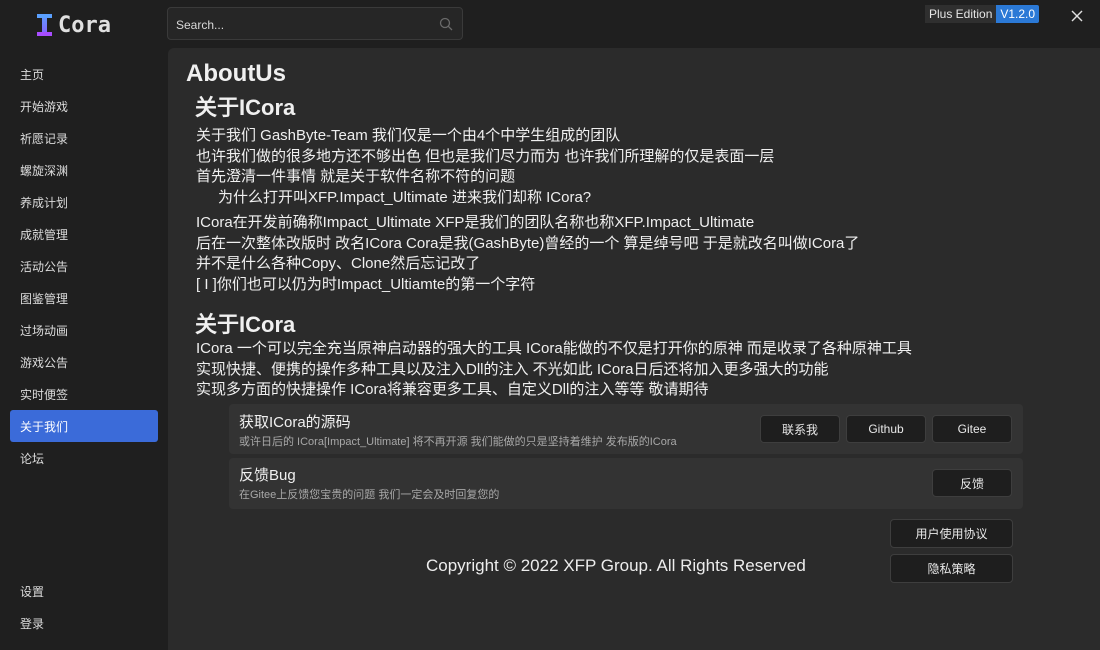  Describe the element at coordinates (951, 568) in the screenshot. I see `privacy-policy-button: 隐私策略` at that location.